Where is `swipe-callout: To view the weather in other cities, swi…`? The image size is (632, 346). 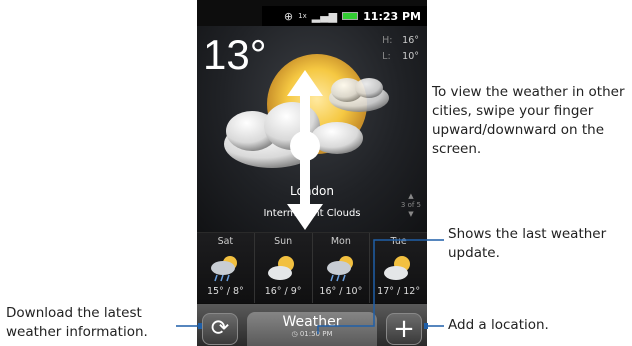 swipe-callout: To view the weather in other cities, swi… is located at coordinates (528, 120).